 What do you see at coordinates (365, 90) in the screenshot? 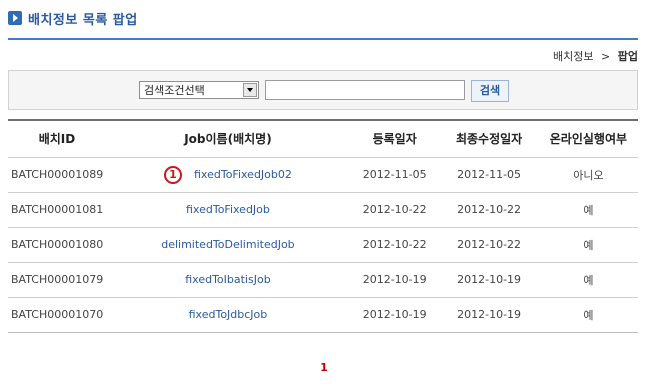
I see `search-input` at bounding box center [365, 90].